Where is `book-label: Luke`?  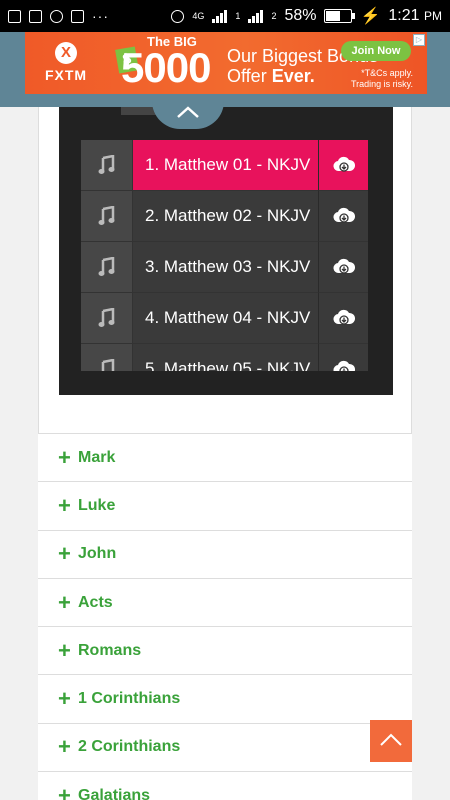
book-label: Luke is located at coordinates (97, 505).